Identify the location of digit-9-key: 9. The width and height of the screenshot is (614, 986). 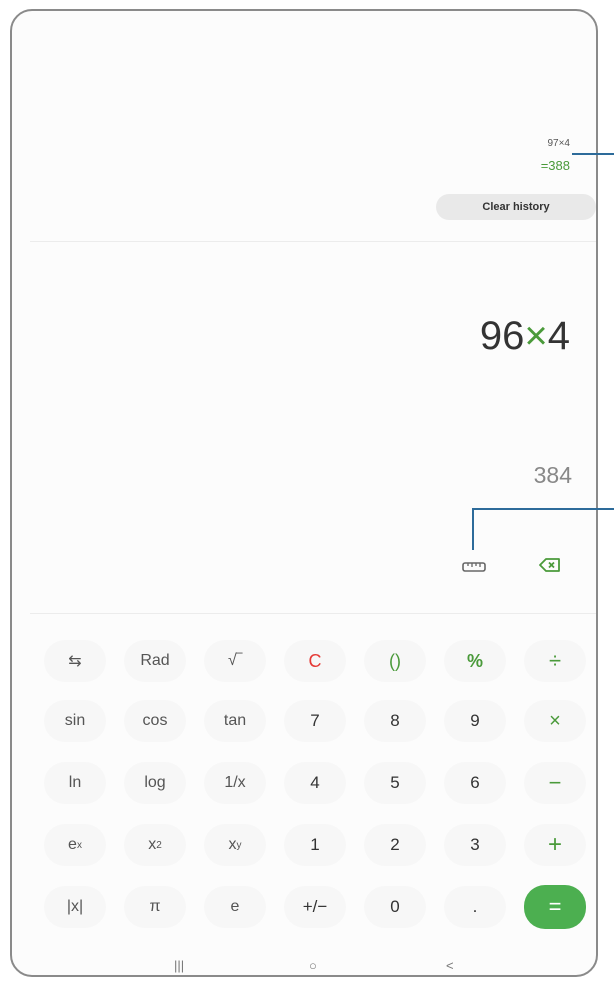
(475, 721).